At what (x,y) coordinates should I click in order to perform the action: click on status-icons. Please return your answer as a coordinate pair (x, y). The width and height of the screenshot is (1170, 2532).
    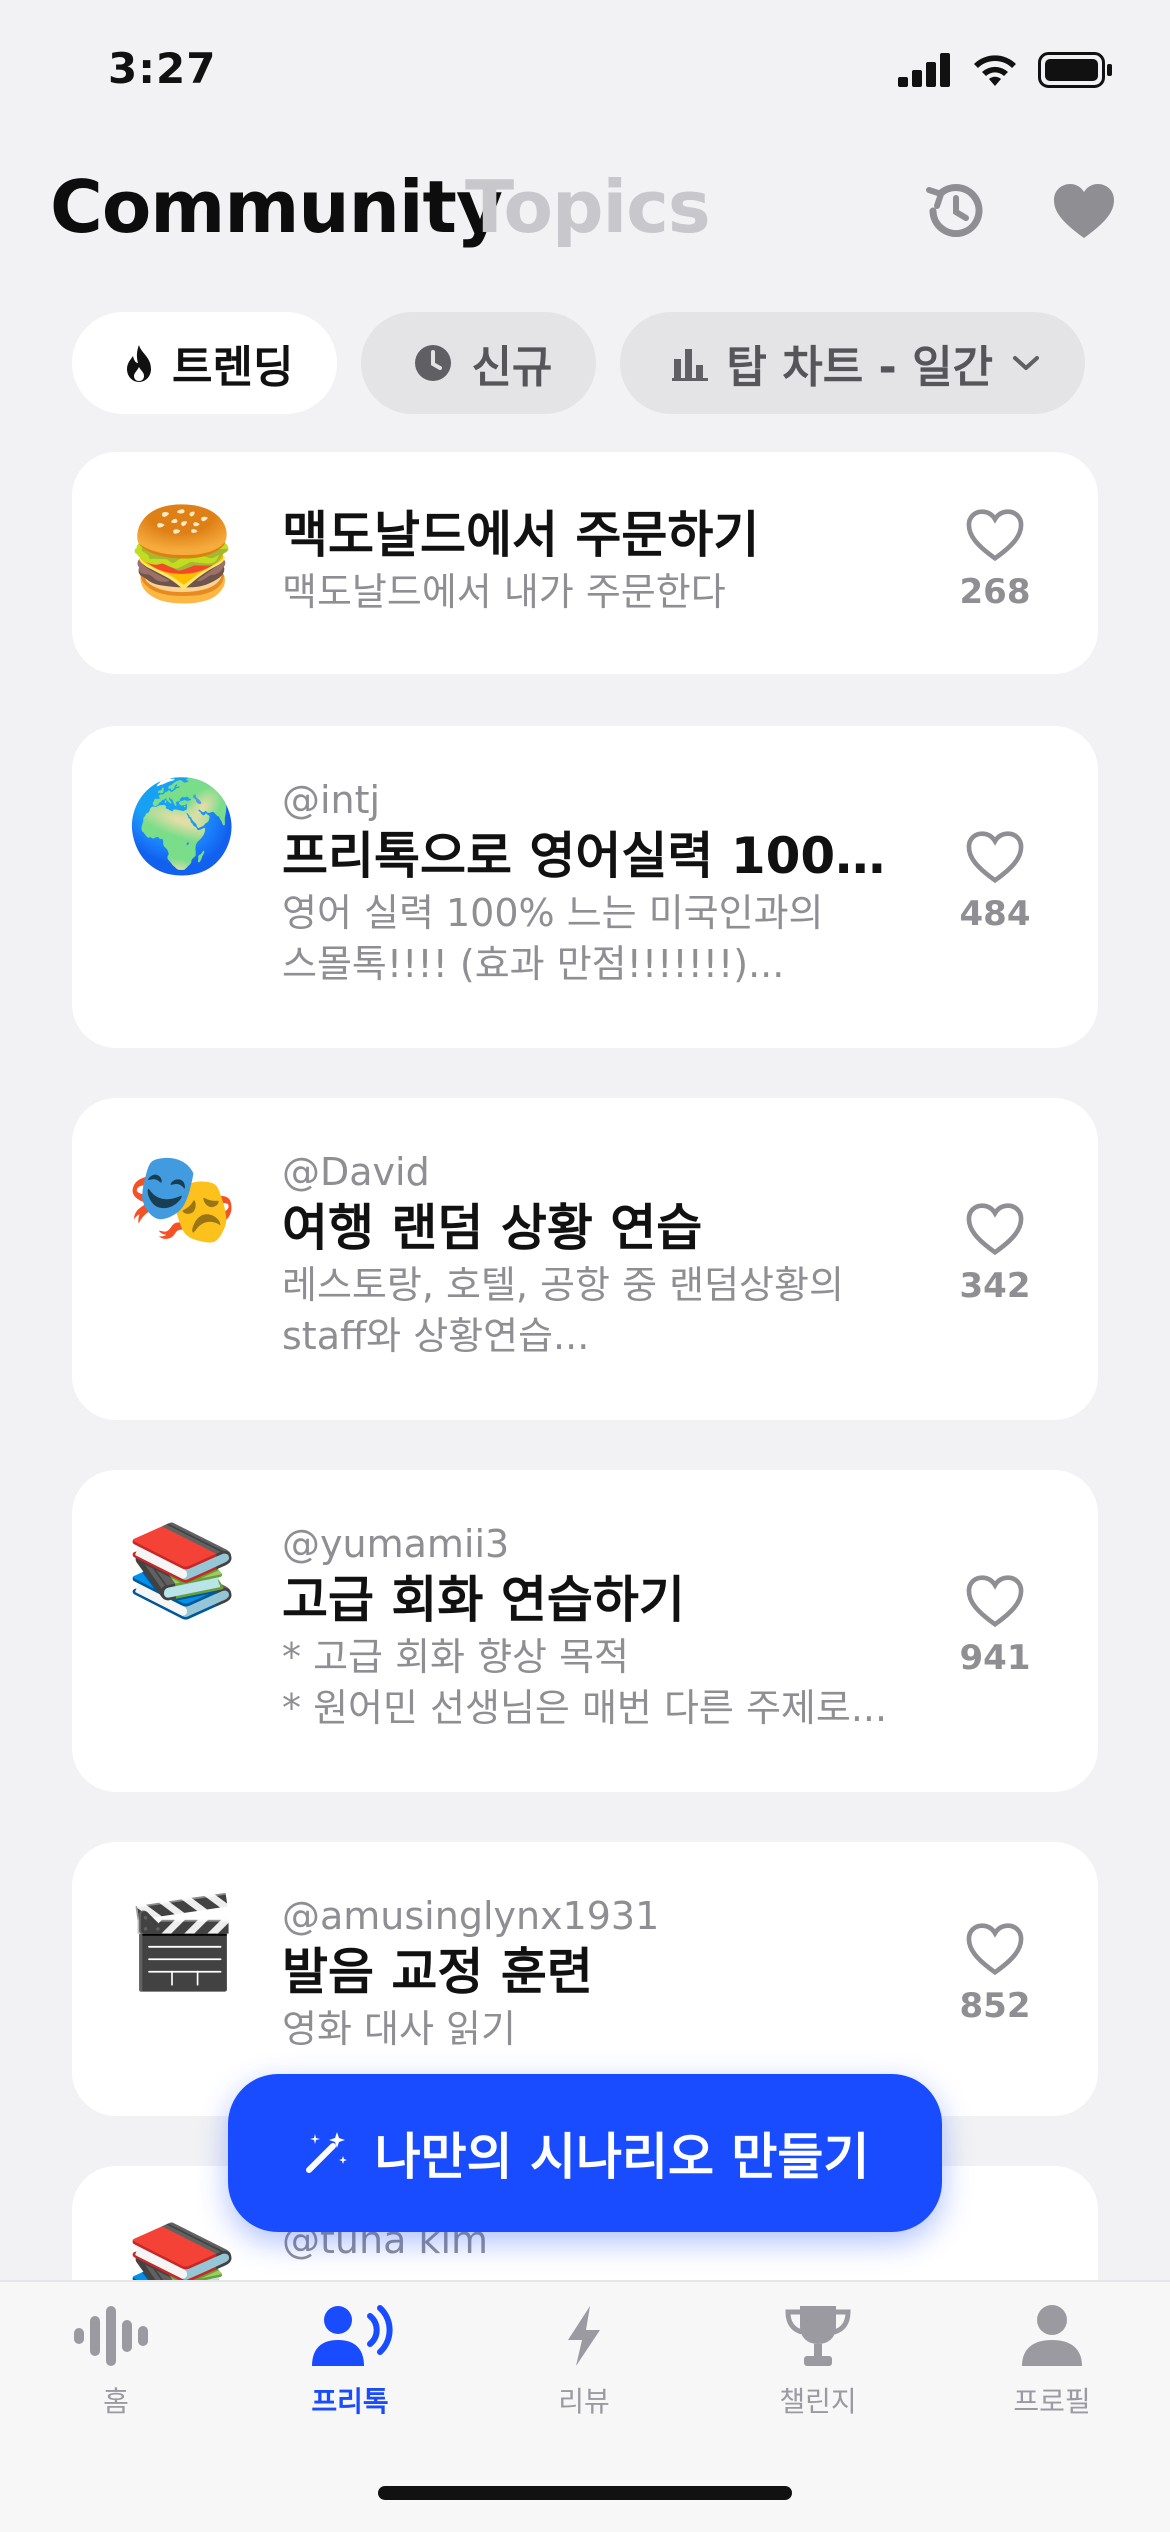
    Looking at the image, I should click on (1006, 70).